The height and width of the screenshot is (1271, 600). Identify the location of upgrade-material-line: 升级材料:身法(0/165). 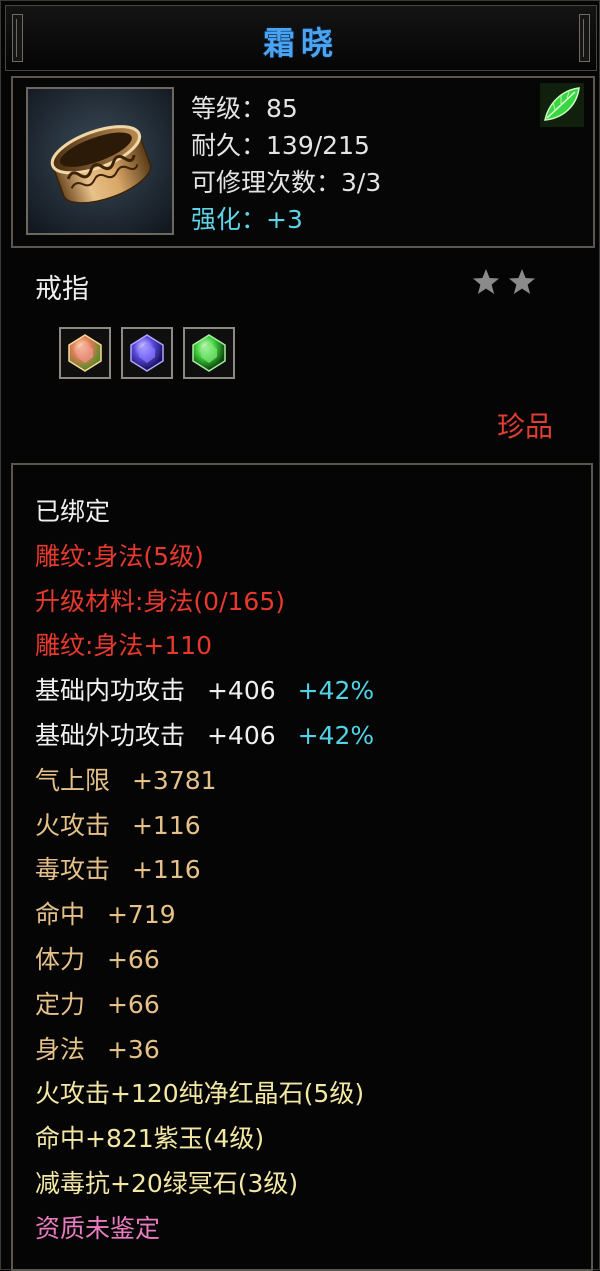
(160, 601).